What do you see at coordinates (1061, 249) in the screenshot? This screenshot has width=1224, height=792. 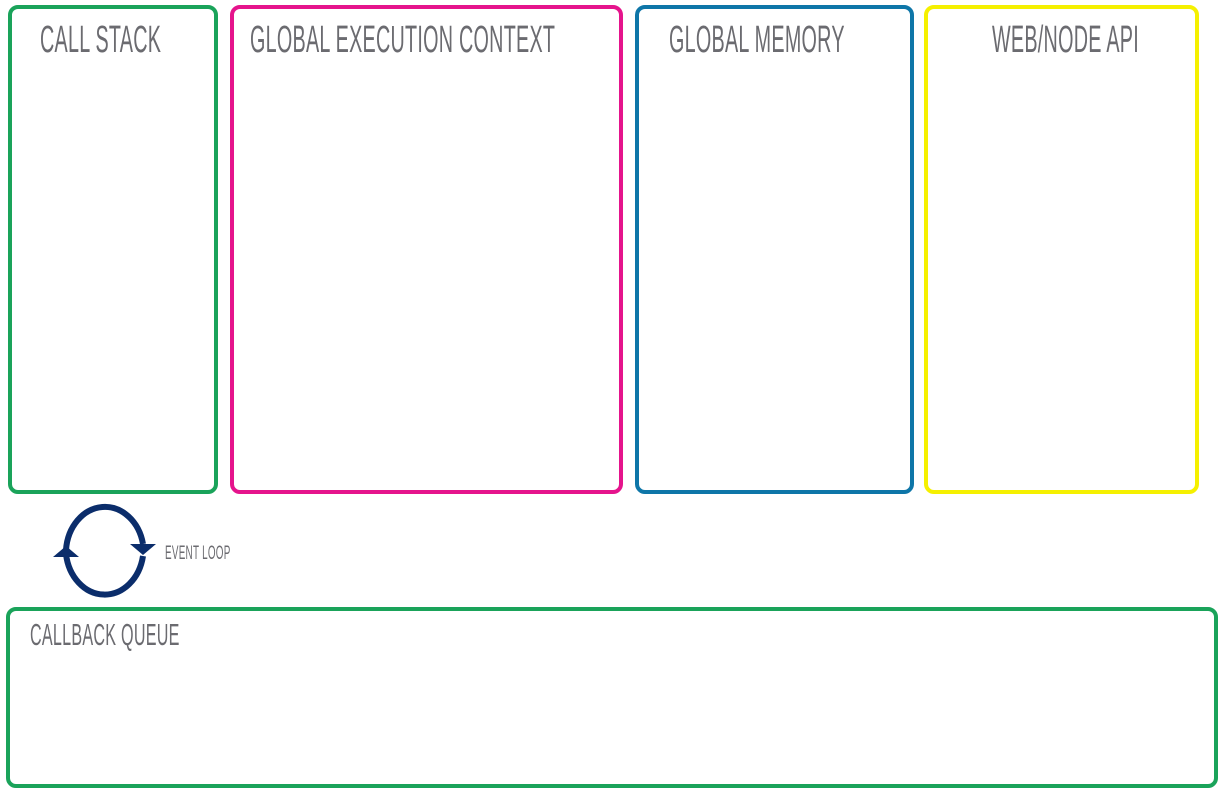 I see `web-node-api-panel: WEB/NODE API` at bounding box center [1061, 249].